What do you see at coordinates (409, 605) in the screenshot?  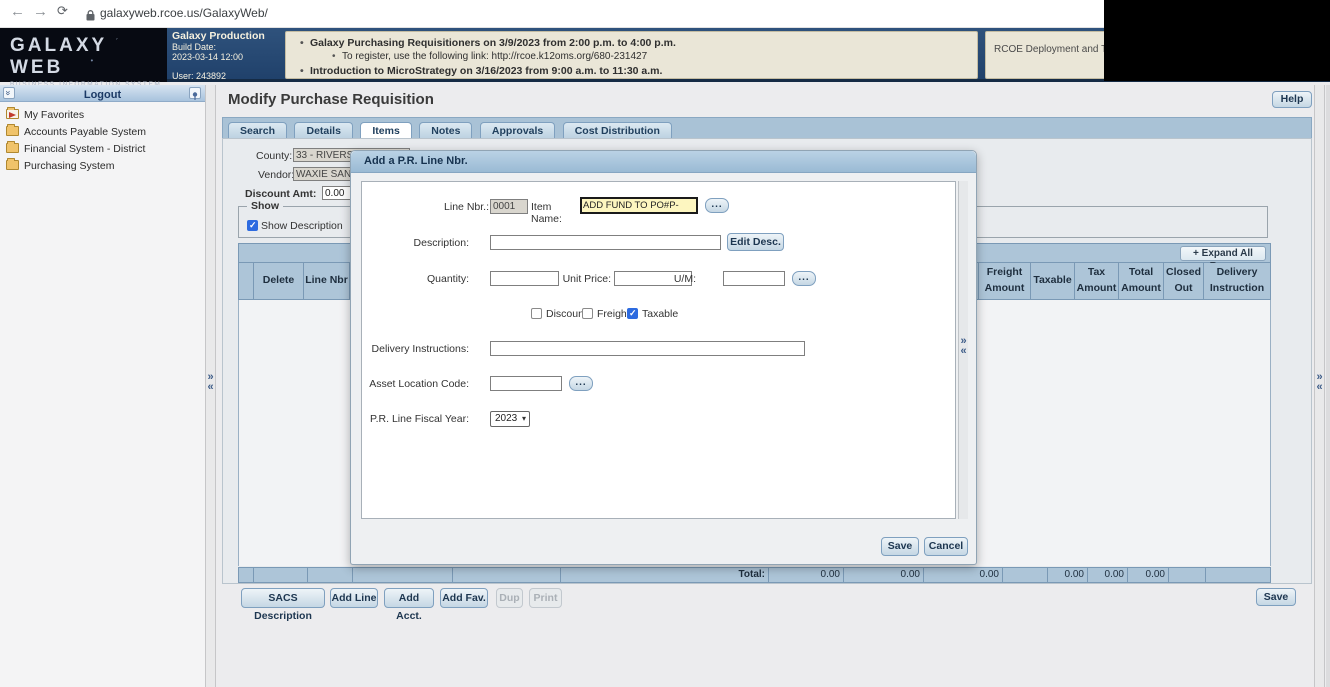 I see `add-acct-button: Add Acct.` at bounding box center [409, 605].